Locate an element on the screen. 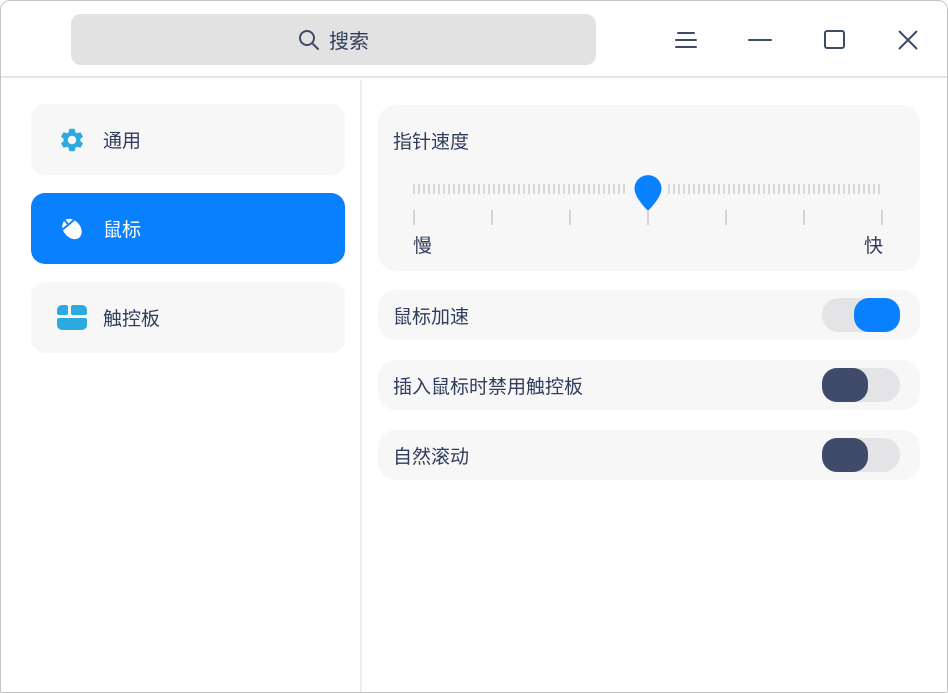  close-button is located at coordinates (908, 40).